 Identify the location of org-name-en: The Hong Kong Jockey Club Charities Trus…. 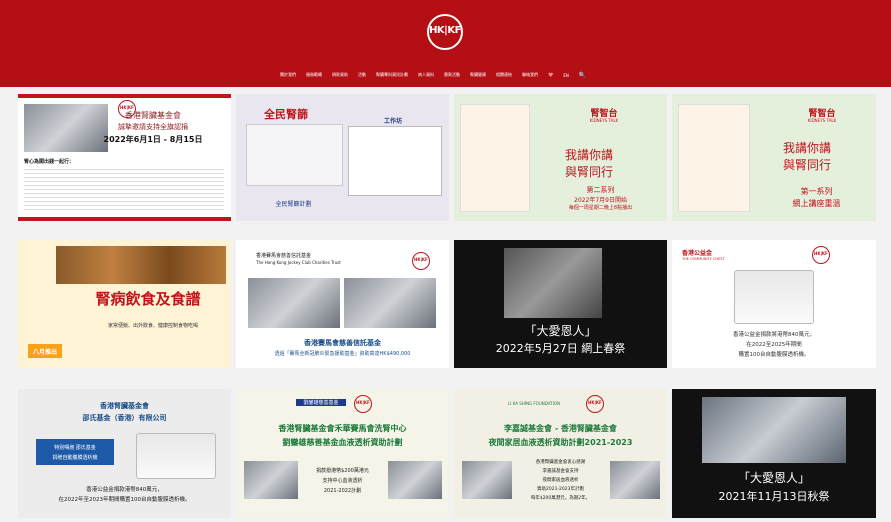
(298, 262).